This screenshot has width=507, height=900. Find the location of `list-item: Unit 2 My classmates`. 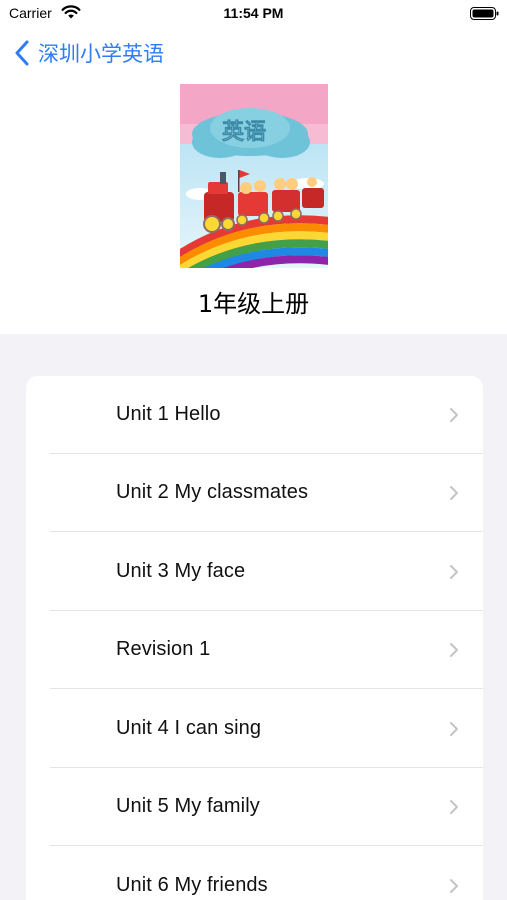

list-item: Unit 2 My classmates is located at coordinates (254, 493).